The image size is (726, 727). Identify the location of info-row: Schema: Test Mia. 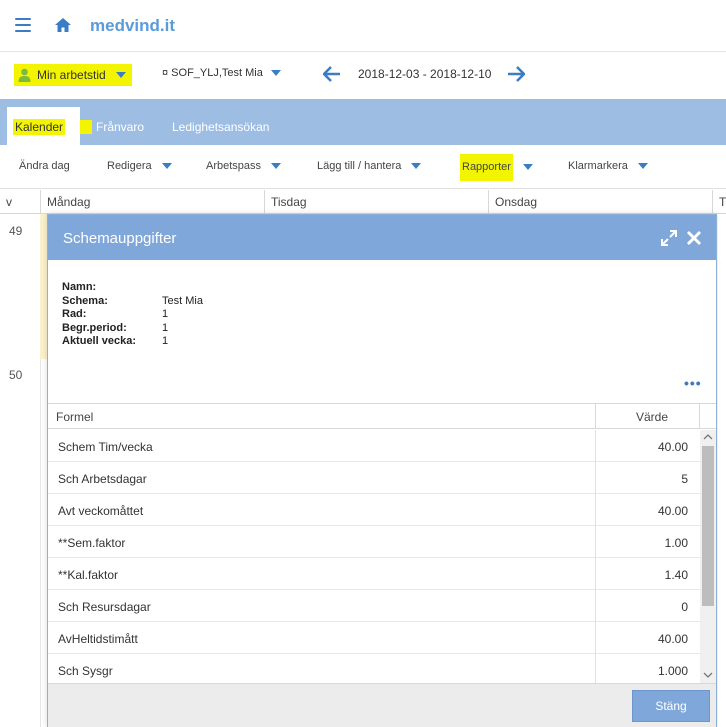
(132, 302).